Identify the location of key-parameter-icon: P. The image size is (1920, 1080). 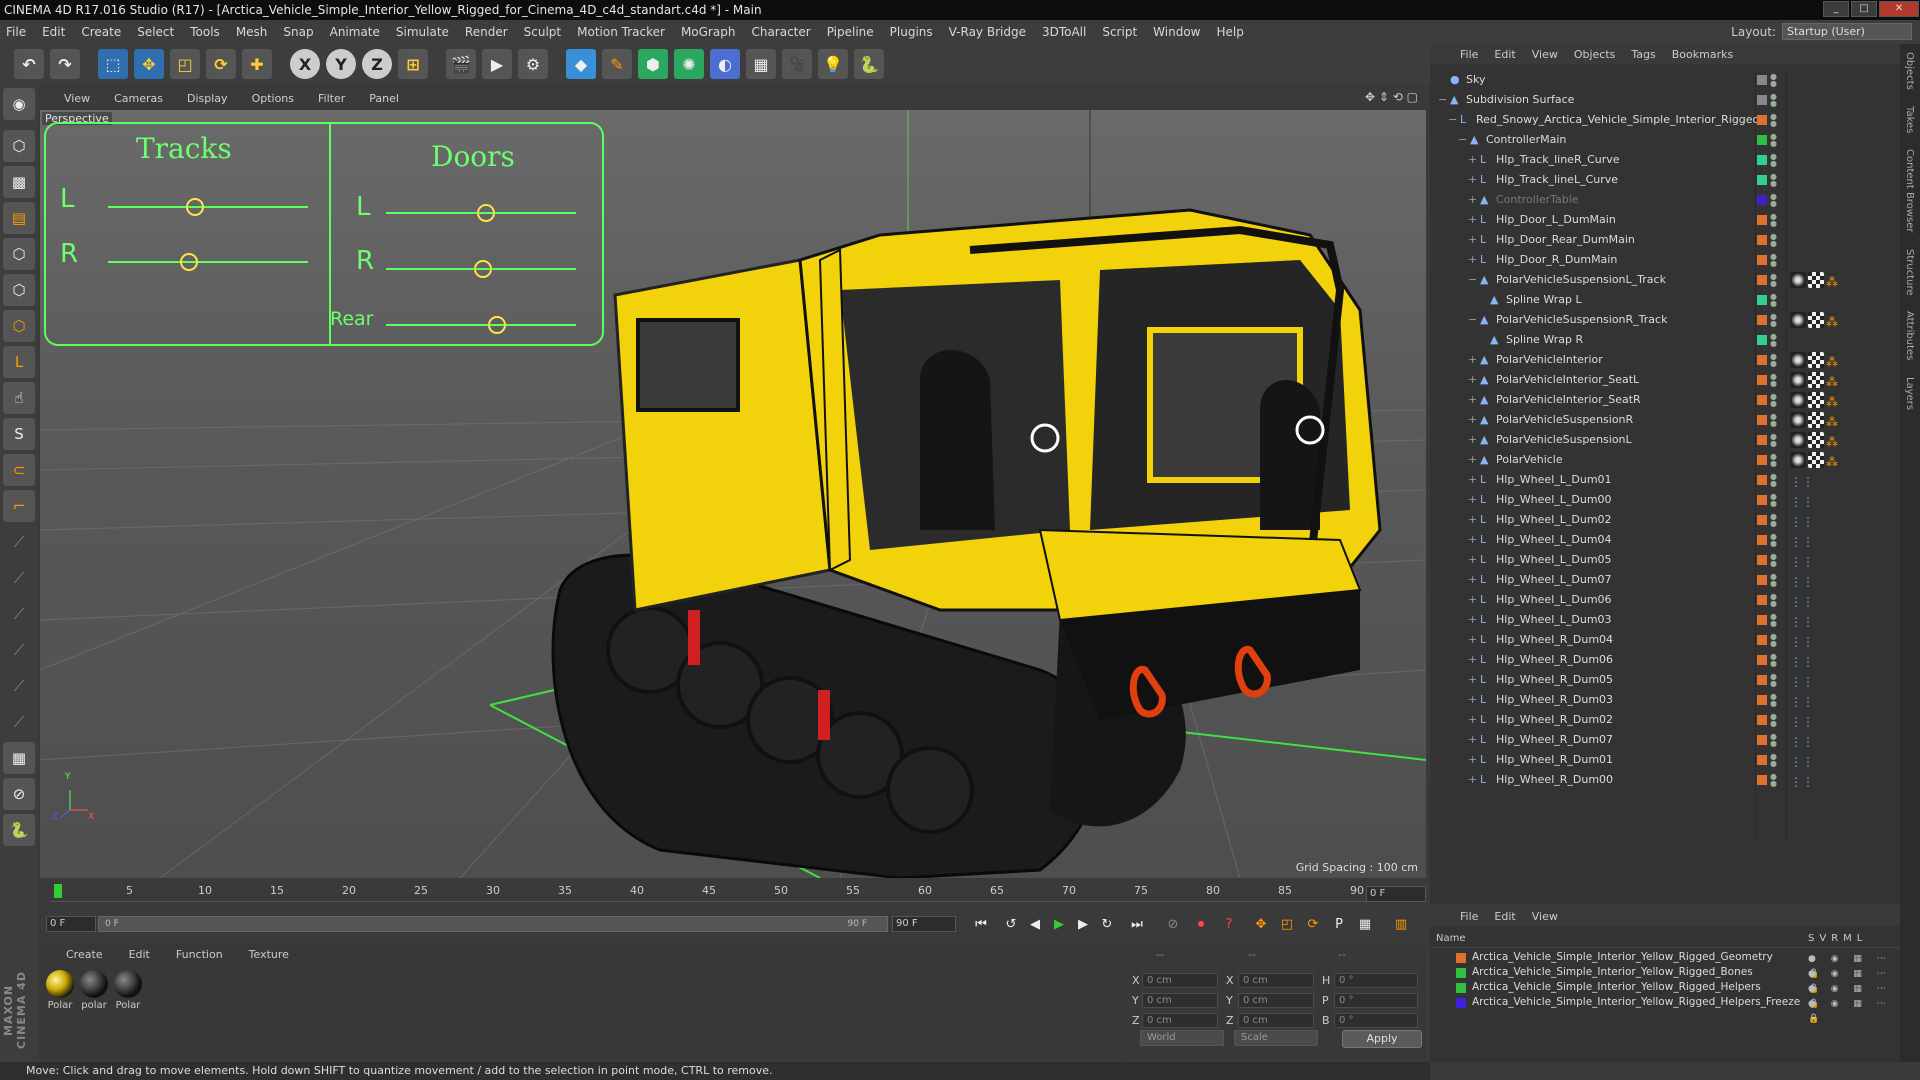
(1339, 925).